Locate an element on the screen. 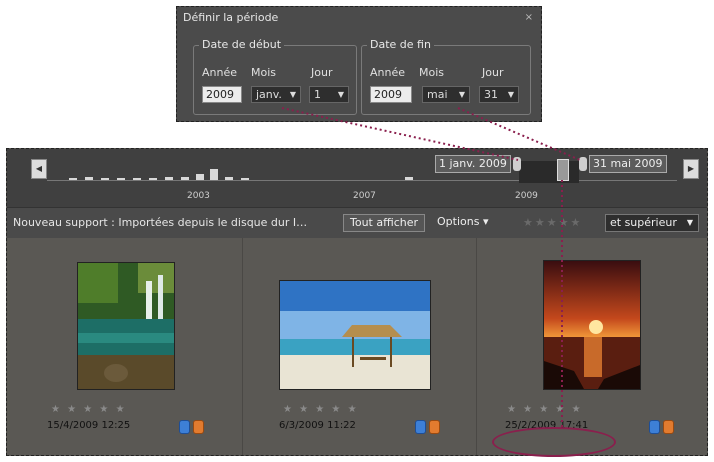 The image size is (714, 462). photo-date-highlight is located at coordinates (554, 442).